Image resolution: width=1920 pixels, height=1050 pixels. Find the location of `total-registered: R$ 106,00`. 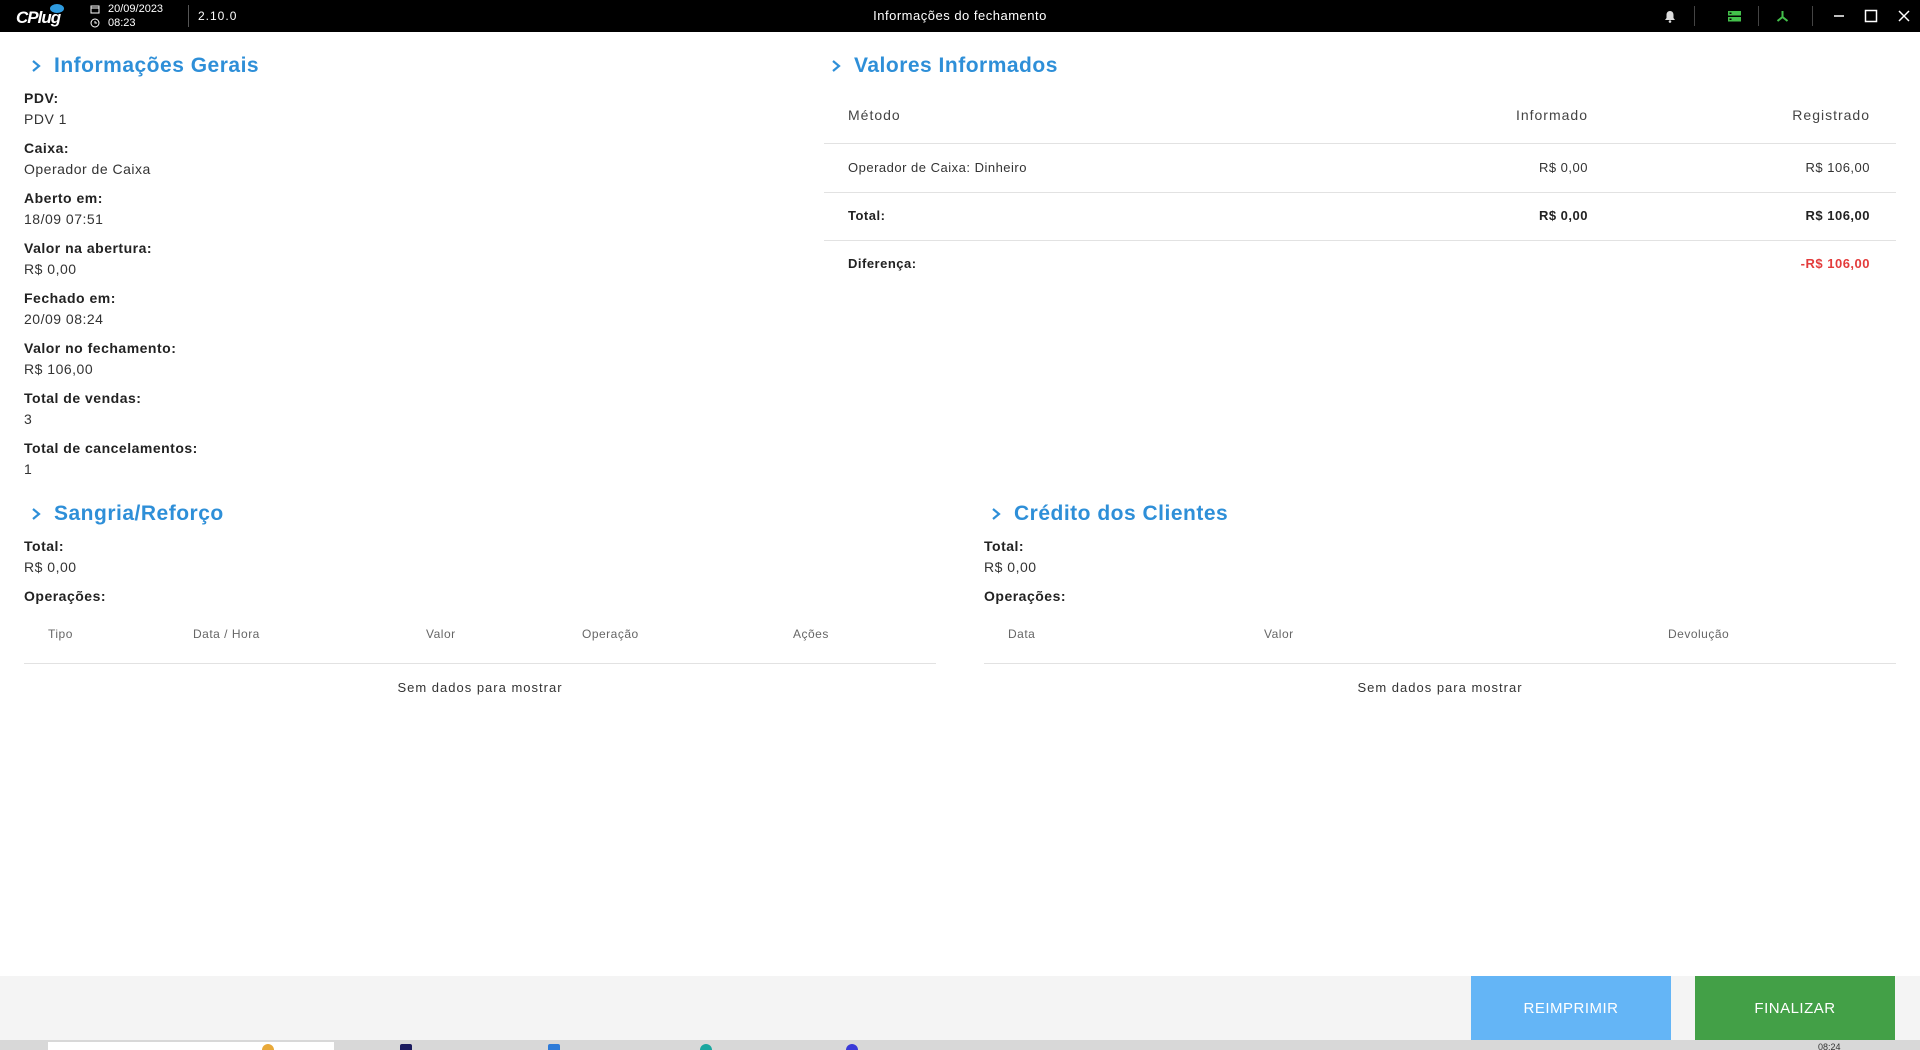

total-registered: R$ 106,00 is located at coordinates (1837, 215).